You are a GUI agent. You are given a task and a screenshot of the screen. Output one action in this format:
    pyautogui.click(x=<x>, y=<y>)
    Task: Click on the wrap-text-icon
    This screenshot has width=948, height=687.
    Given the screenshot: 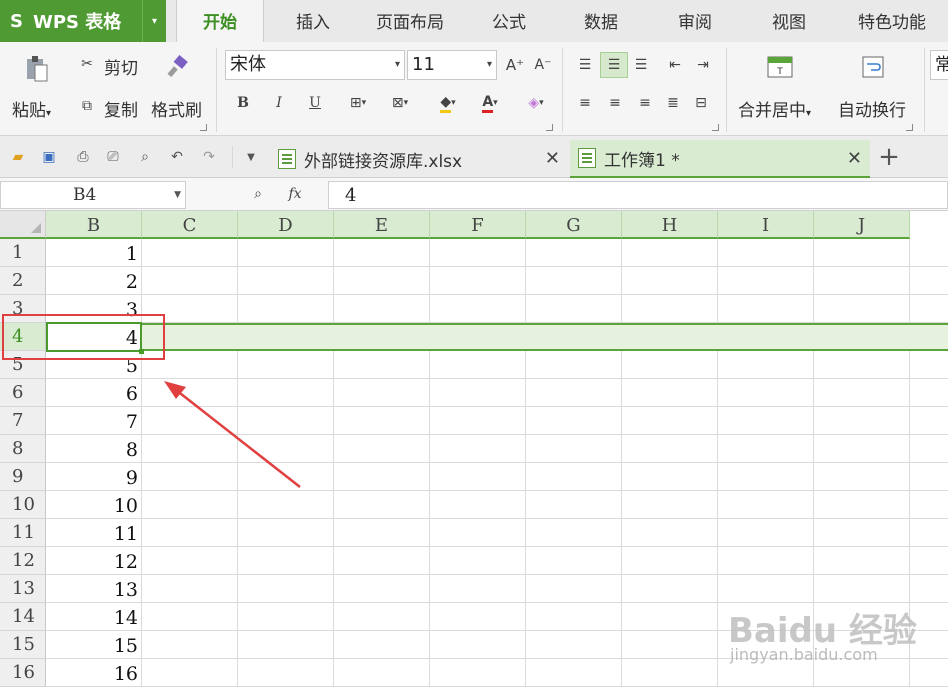 What is the action you would take?
    pyautogui.click(x=873, y=67)
    